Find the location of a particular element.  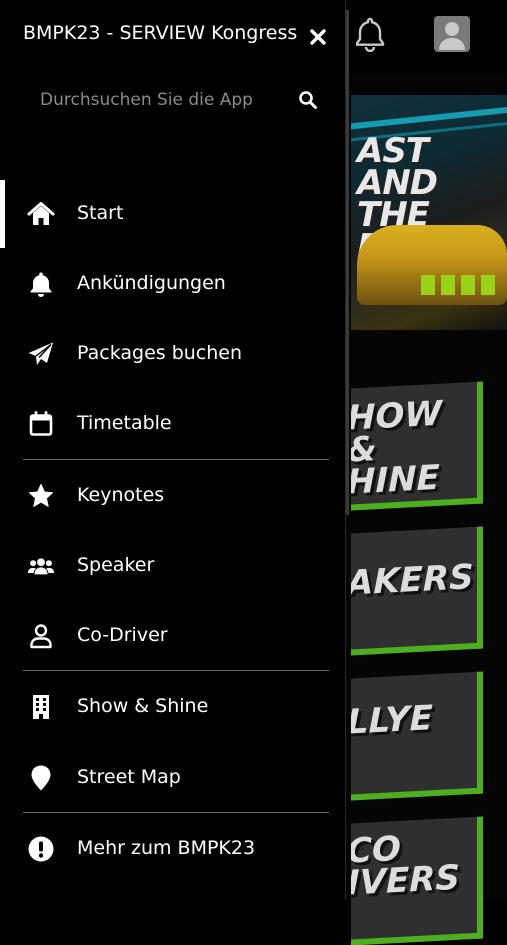

home-icon is located at coordinates (41, 214).